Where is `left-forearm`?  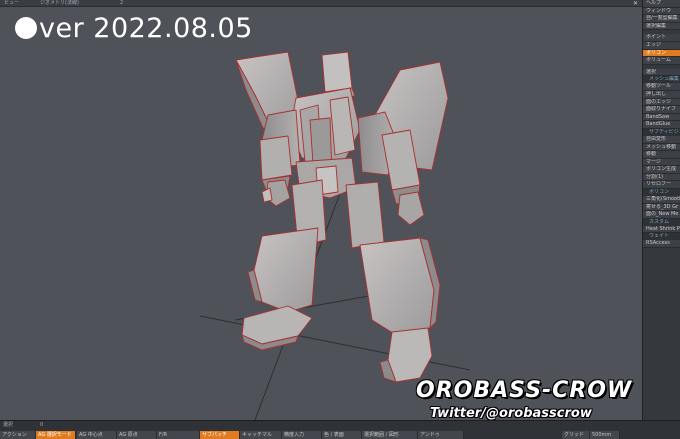 left-forearm is located at coordinates (276, 158).